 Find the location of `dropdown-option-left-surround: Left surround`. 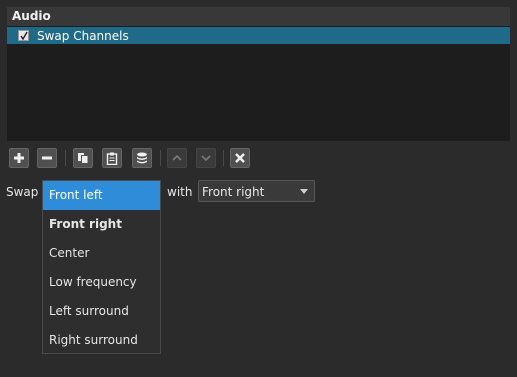

dropdown-option-left-surround: Left surround is located at coordinates (101, 311).